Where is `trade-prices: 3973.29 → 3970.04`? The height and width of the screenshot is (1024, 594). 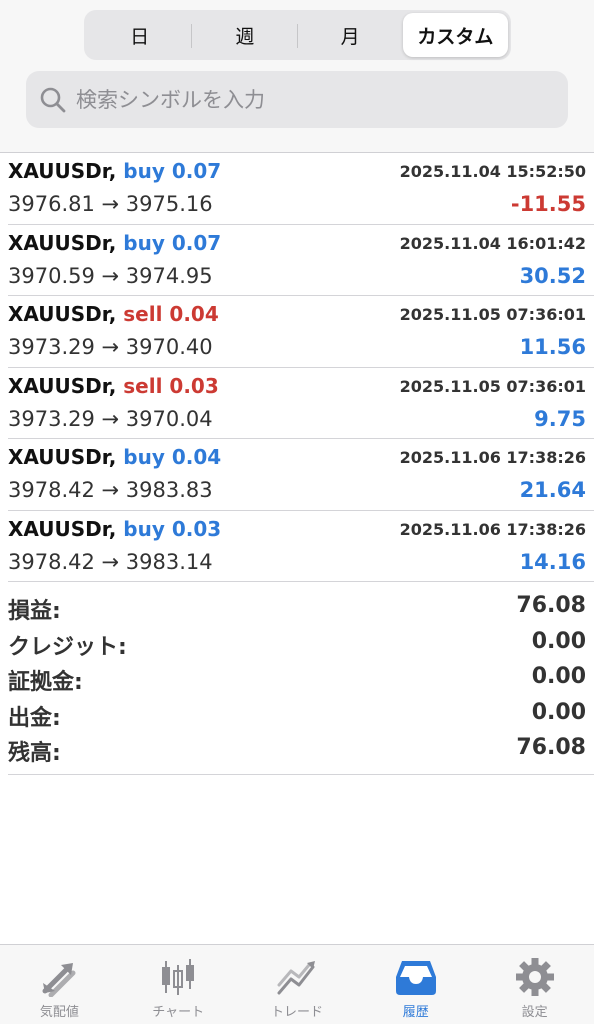
trade-prices: 3973.29 → 3970.04 is located at coordinates (110, 418).